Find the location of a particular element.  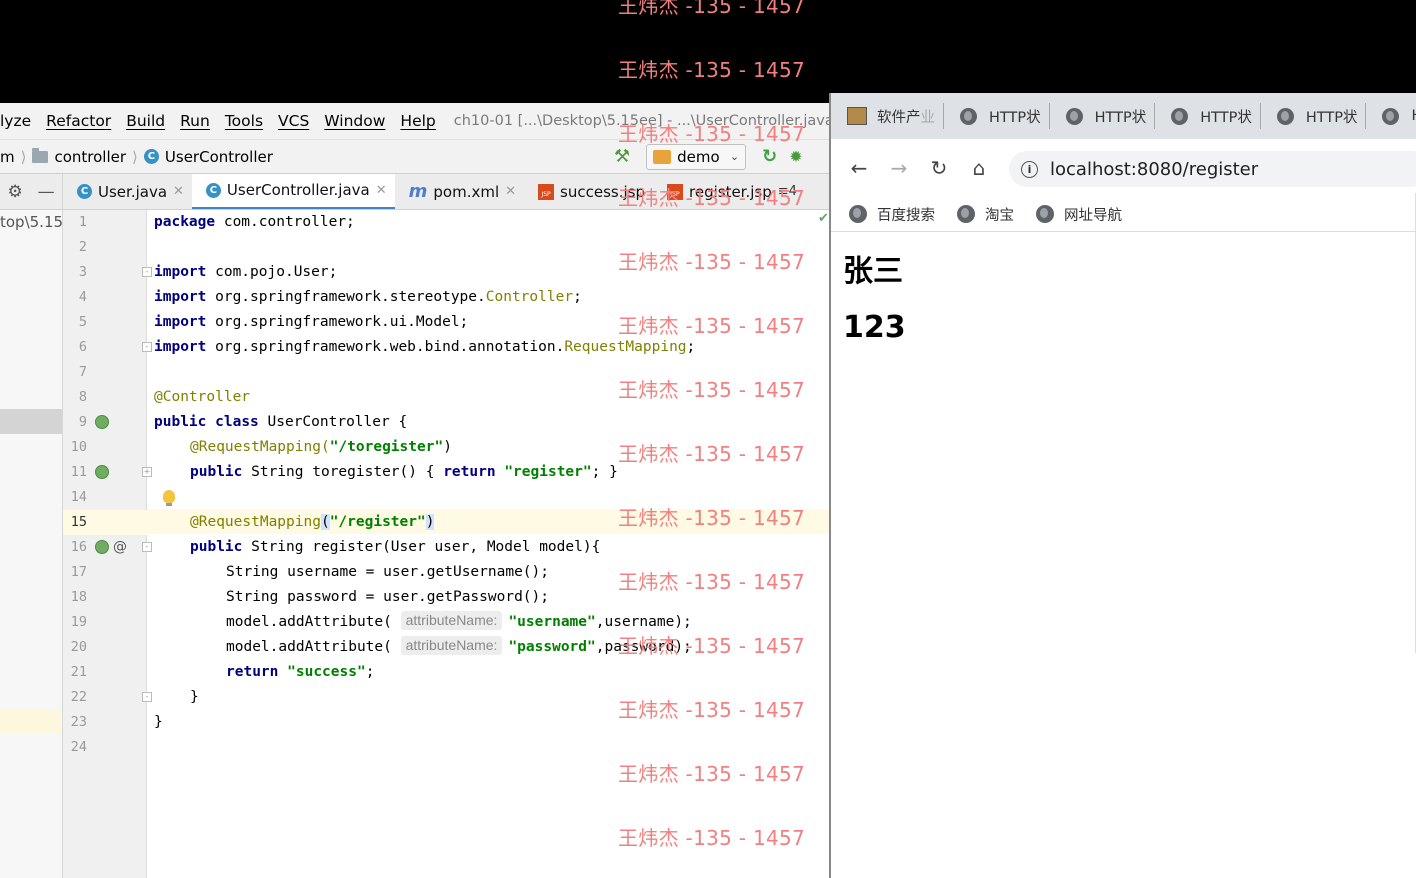

rerun-icon: ↻ is located at coordinates (769, 156).